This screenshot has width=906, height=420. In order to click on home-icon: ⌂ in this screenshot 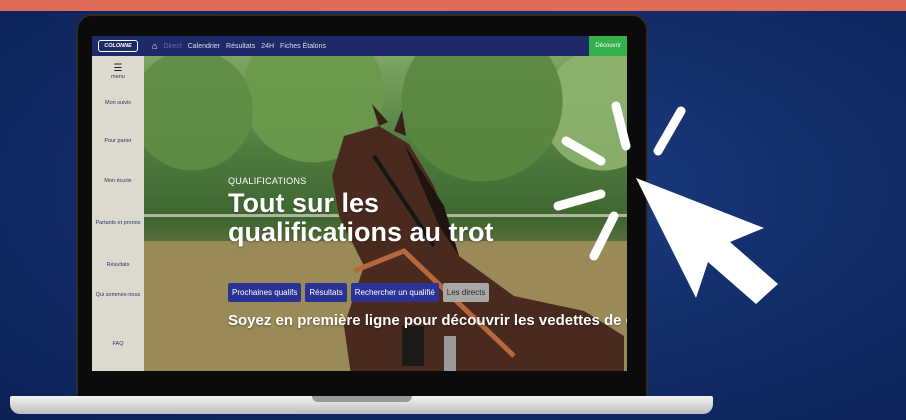, I will do `click(154, 46)`.